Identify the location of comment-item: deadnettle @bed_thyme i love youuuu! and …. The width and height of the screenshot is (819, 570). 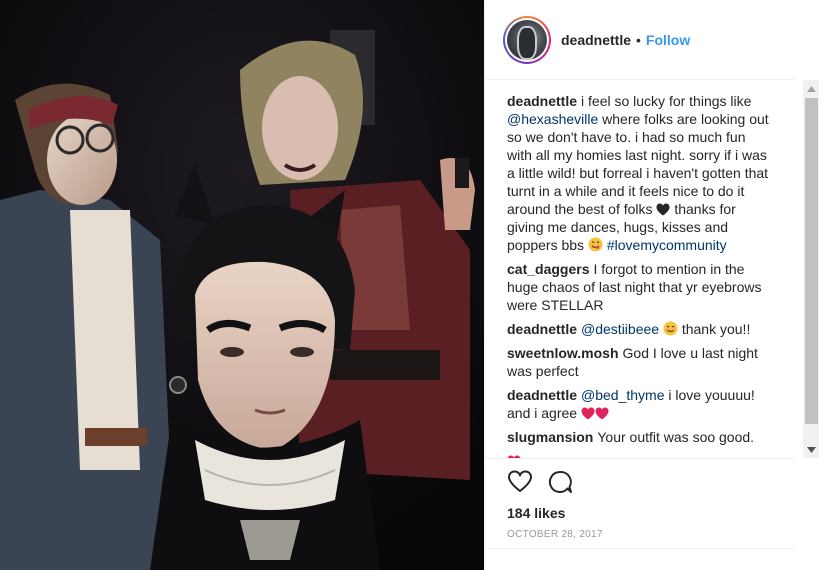
(640, 404).